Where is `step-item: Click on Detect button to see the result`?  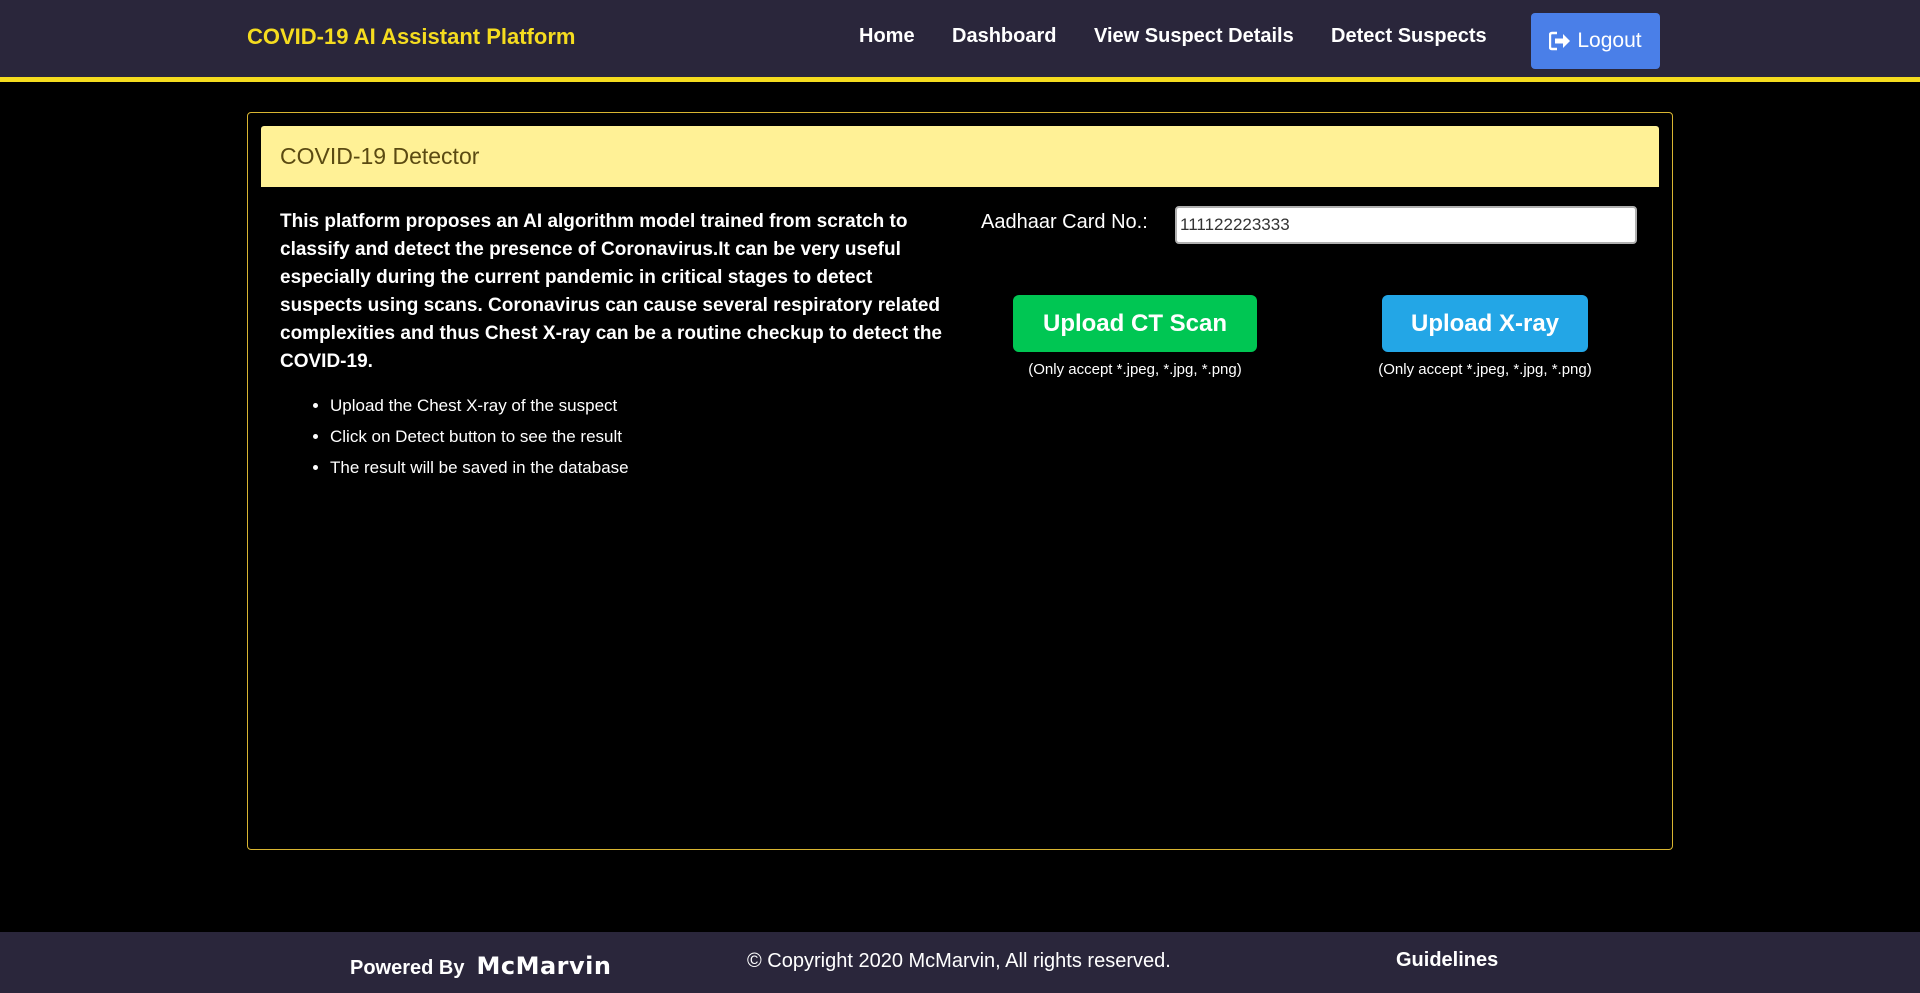 step-item: Click on Detect button to see the result is located at coordinates (479, 436).